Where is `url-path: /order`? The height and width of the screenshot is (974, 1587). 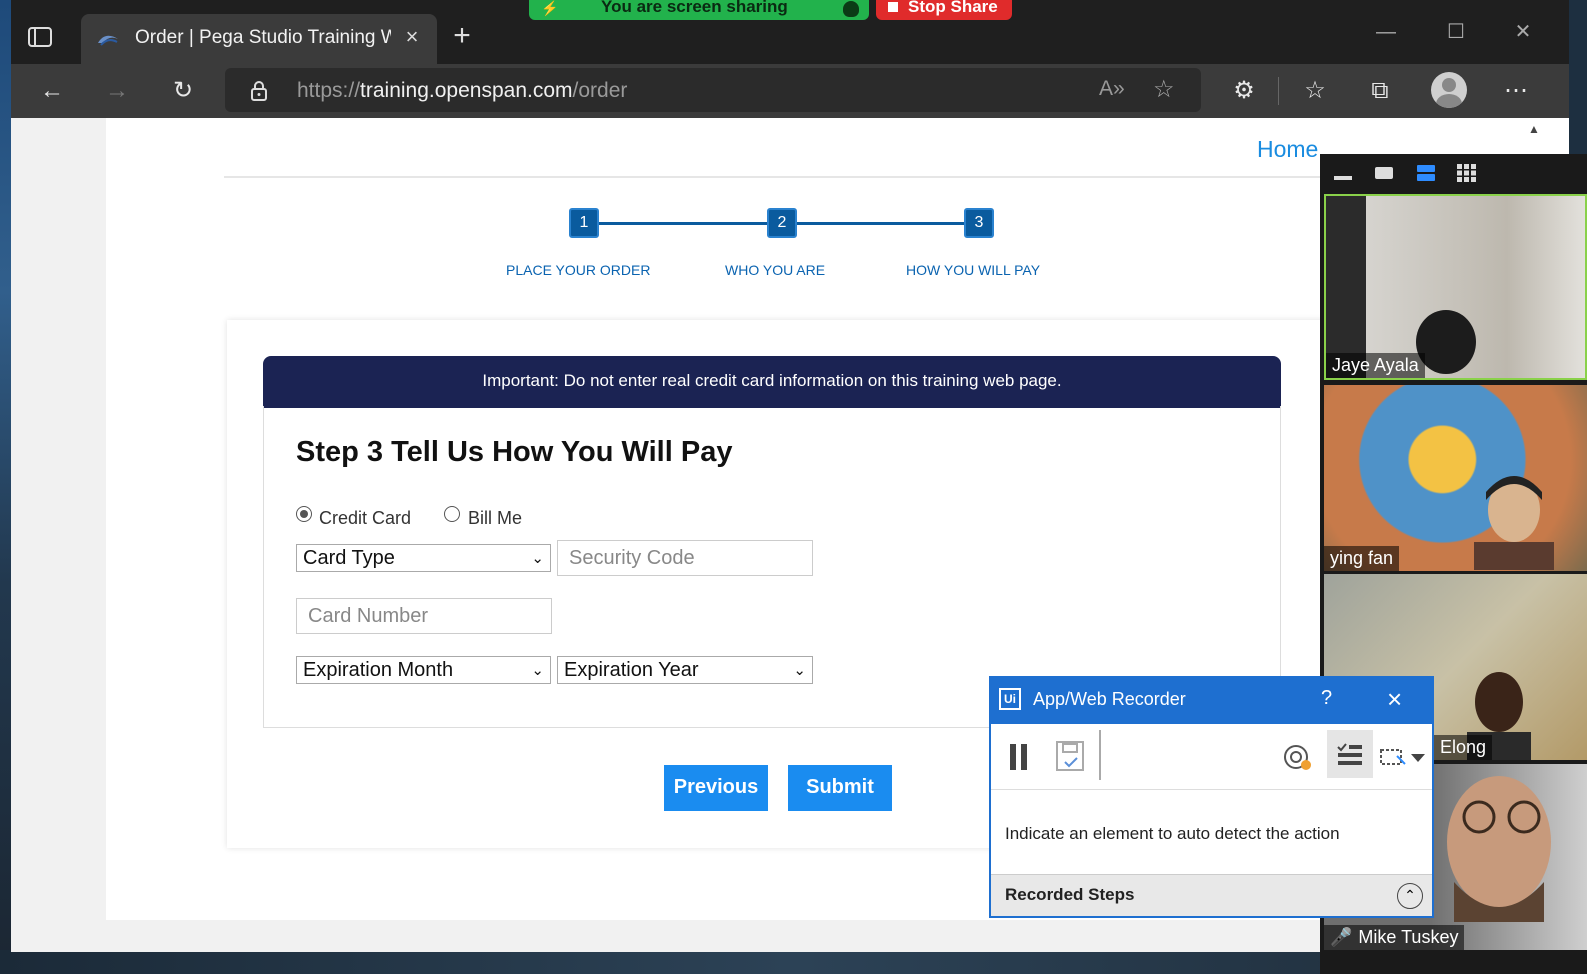 url-path: /order is located at coordinates (600, 90).